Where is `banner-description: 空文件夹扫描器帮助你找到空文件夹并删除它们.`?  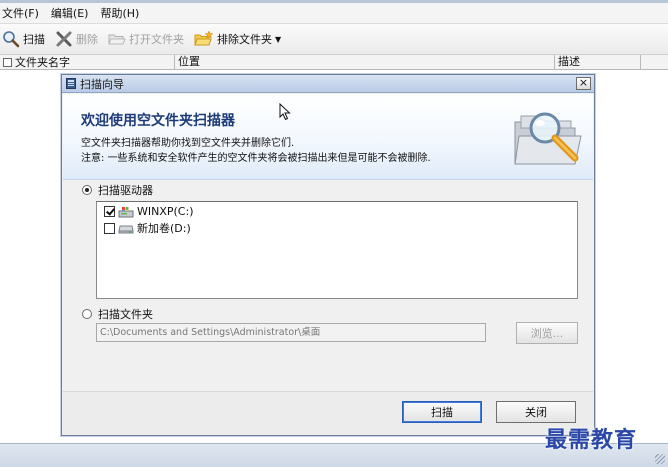
banner-description: 空文件夹扫描器帮助你找到空文件夹并删除它们. is located at coordinates (188, 143).